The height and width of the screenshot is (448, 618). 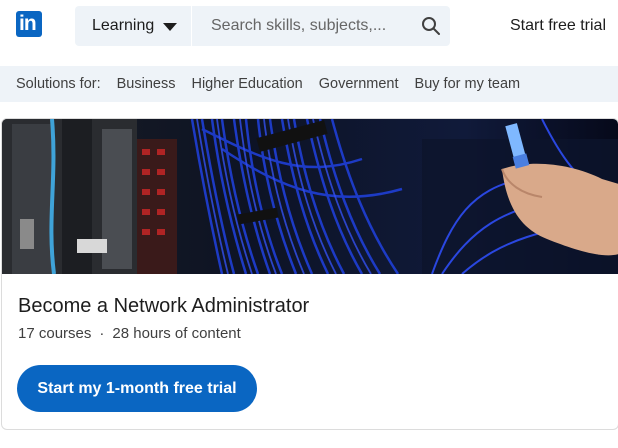 I want to click on solutions-item-buy-for-team: Buy for my team, so click(x=468, y=84).